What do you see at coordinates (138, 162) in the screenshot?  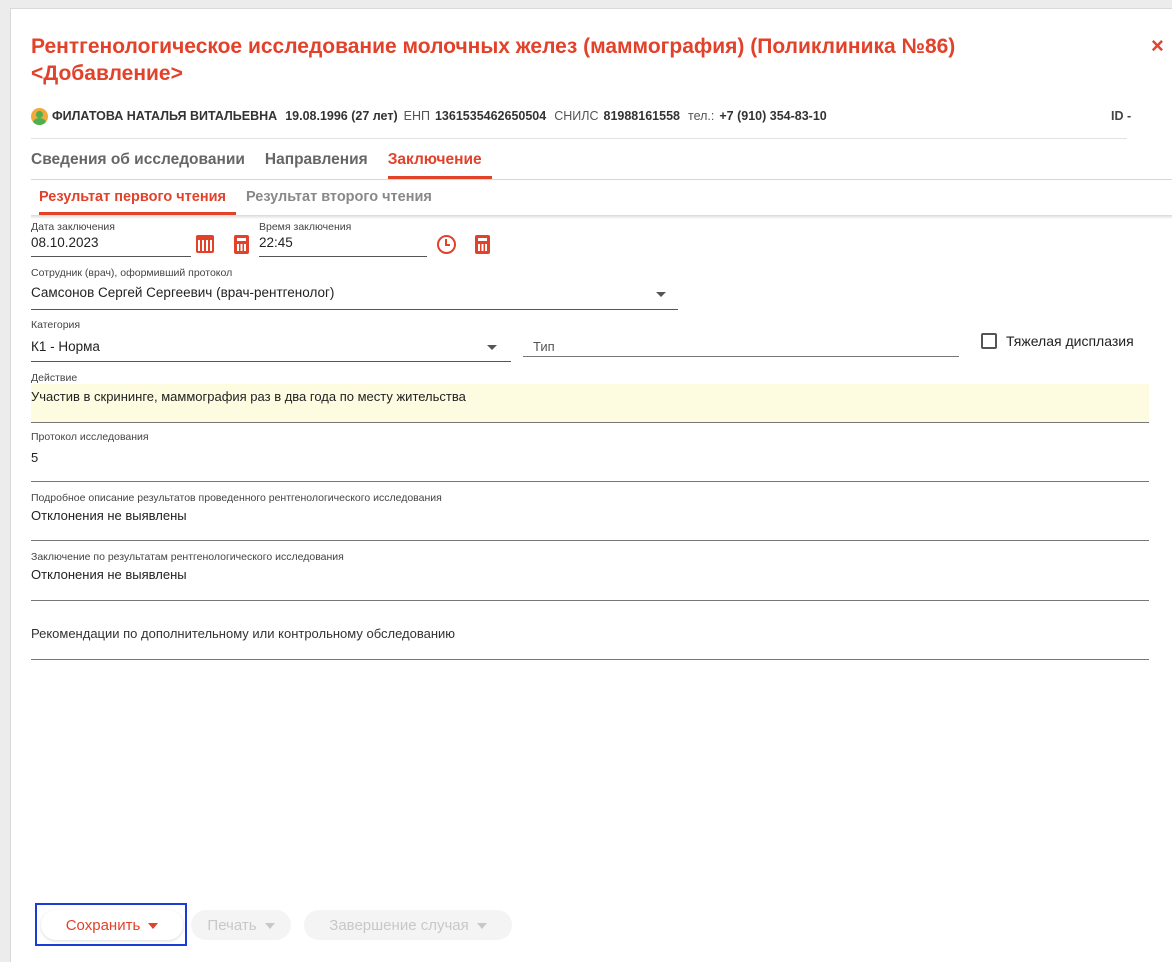 I see `tab-study-info: Сведения об исследовании` at bounding box center [138, 162].